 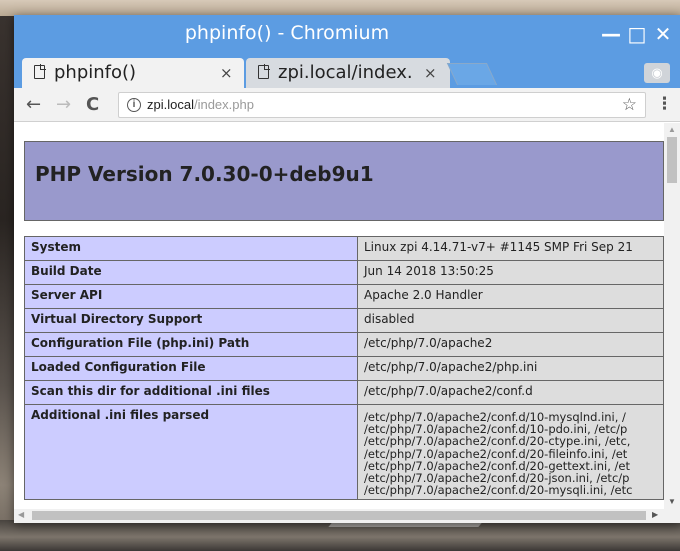 I want to click on back-button: ←, so click(x=33, y=104).